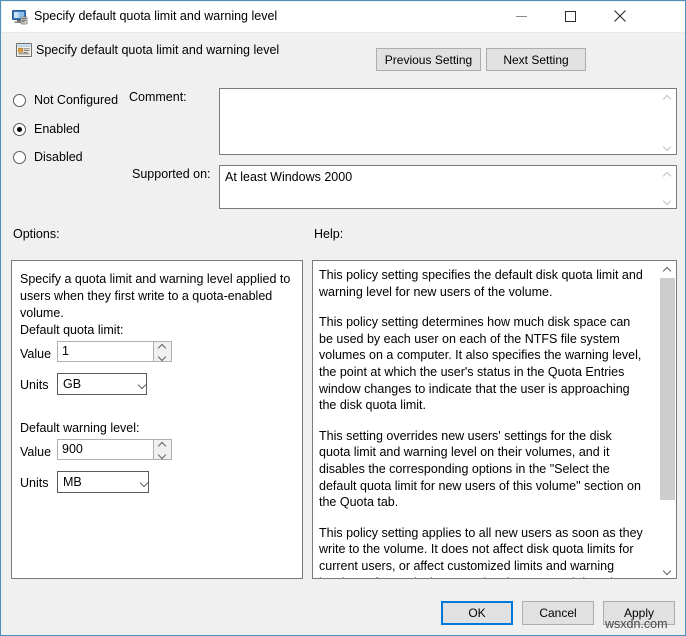 This screenshot has width=686, height=636. I want to click on minimize-button, so click(521, 17).